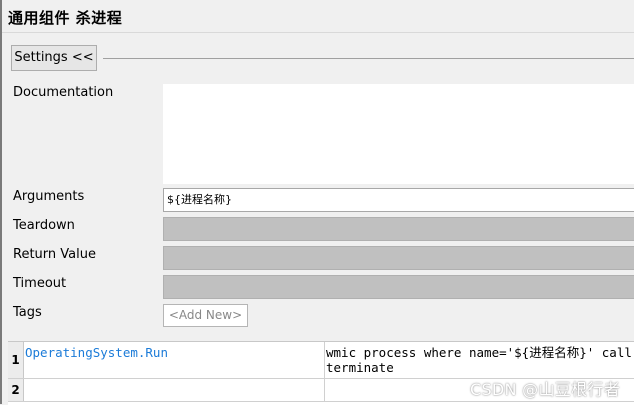 The height and width of the screenshot is (405, 634). I want to click on window-left-border, so click(1, 202).